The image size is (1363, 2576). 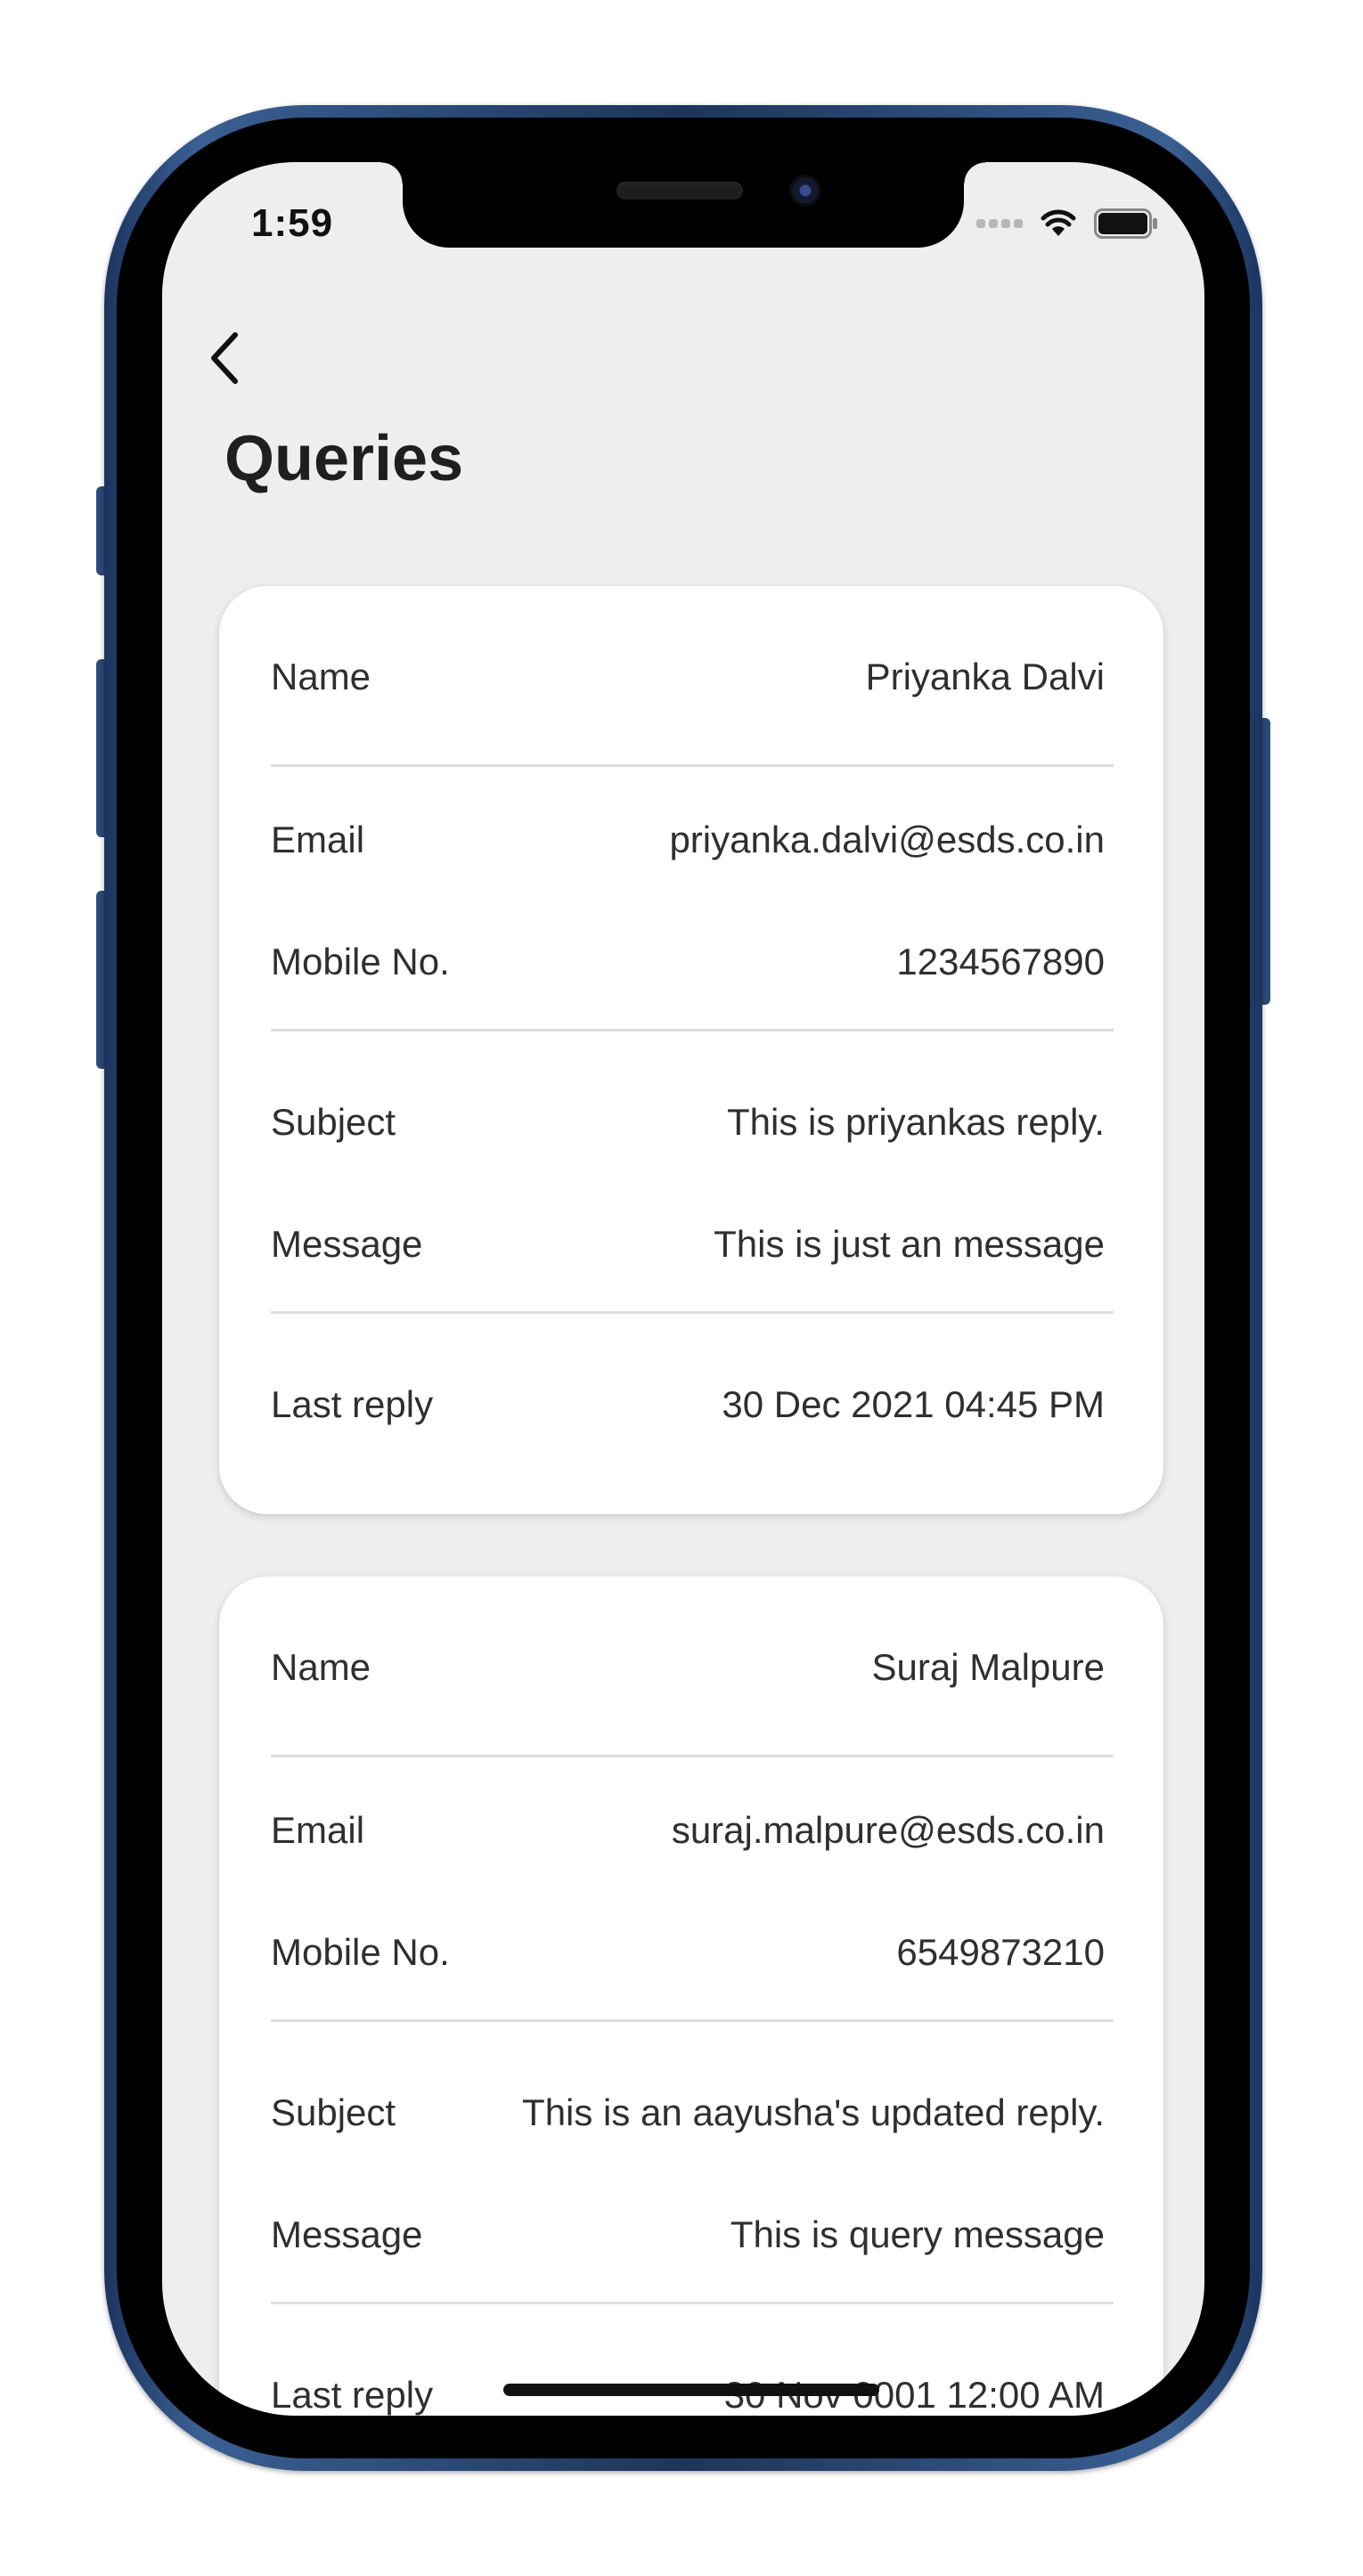 What do you see at coordinates (688, 1953) in the screenshot?
I see `mobile-row: Mobile No. 6549873210` at bounding box center [688, 1953].